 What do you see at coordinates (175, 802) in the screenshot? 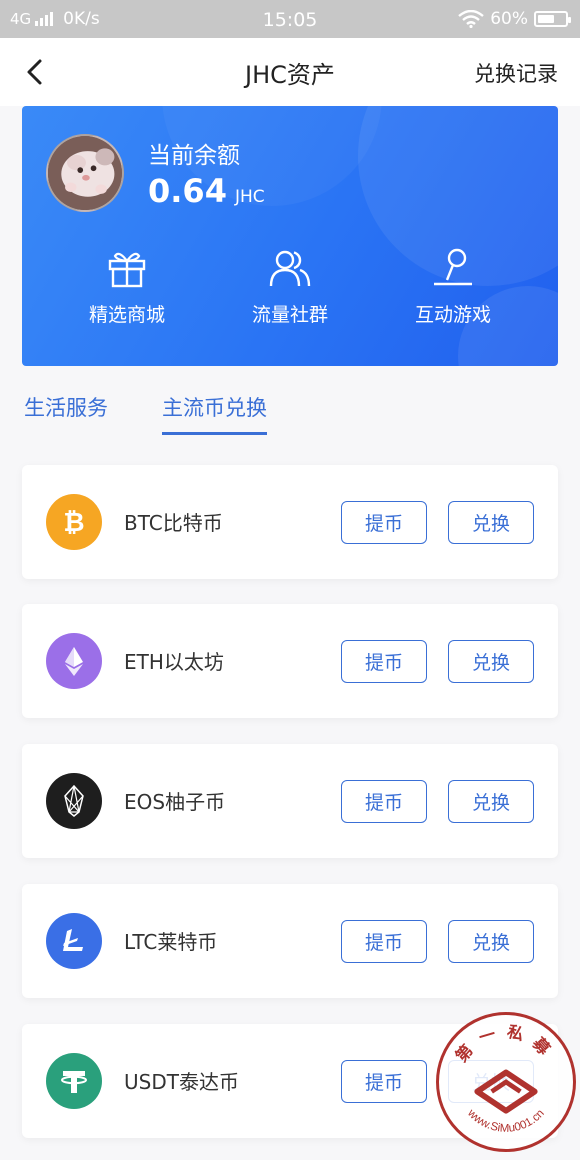
I see `coin-name: EOS柚子币` at bounding box center [175, 802].